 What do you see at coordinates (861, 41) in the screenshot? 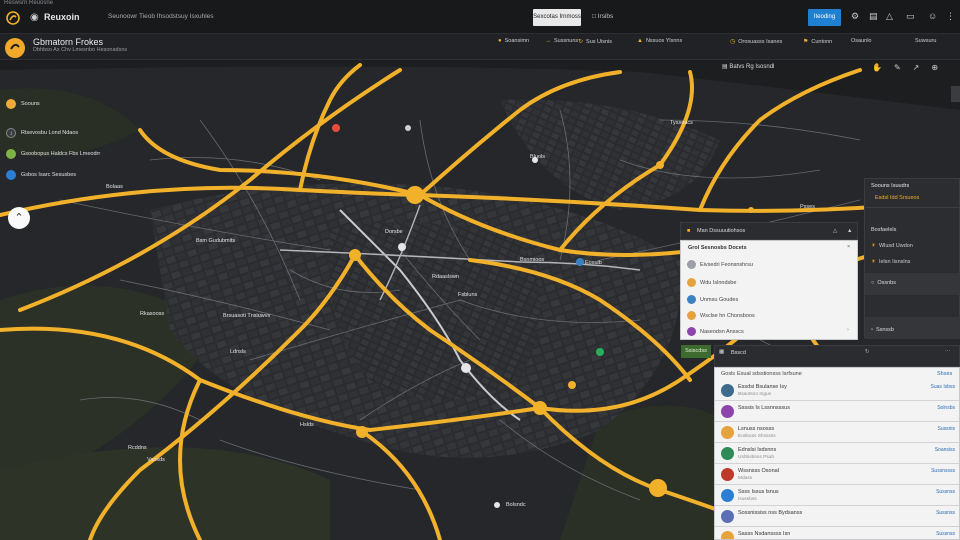
I see `stat-item: Osaunlo` at bounding box center [861, 41].